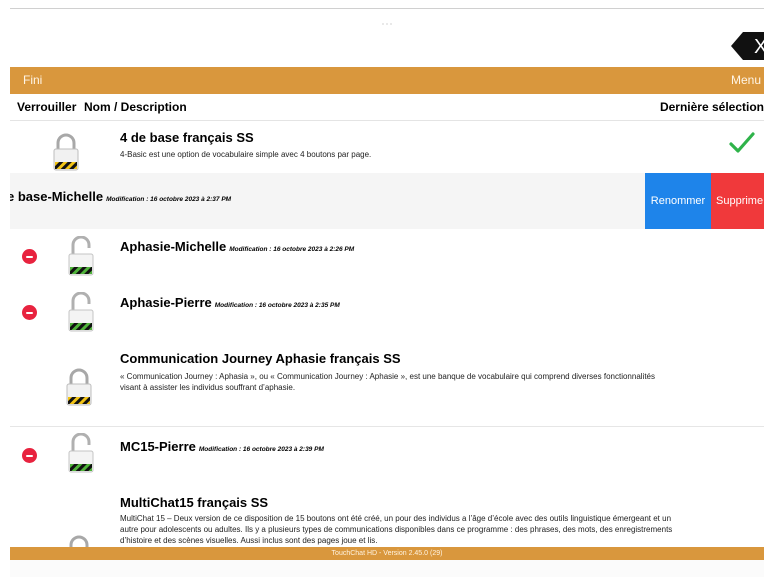 This screenshot has width=764, height=577. I want to click on rename-button: Renommer, so click(678, 201).